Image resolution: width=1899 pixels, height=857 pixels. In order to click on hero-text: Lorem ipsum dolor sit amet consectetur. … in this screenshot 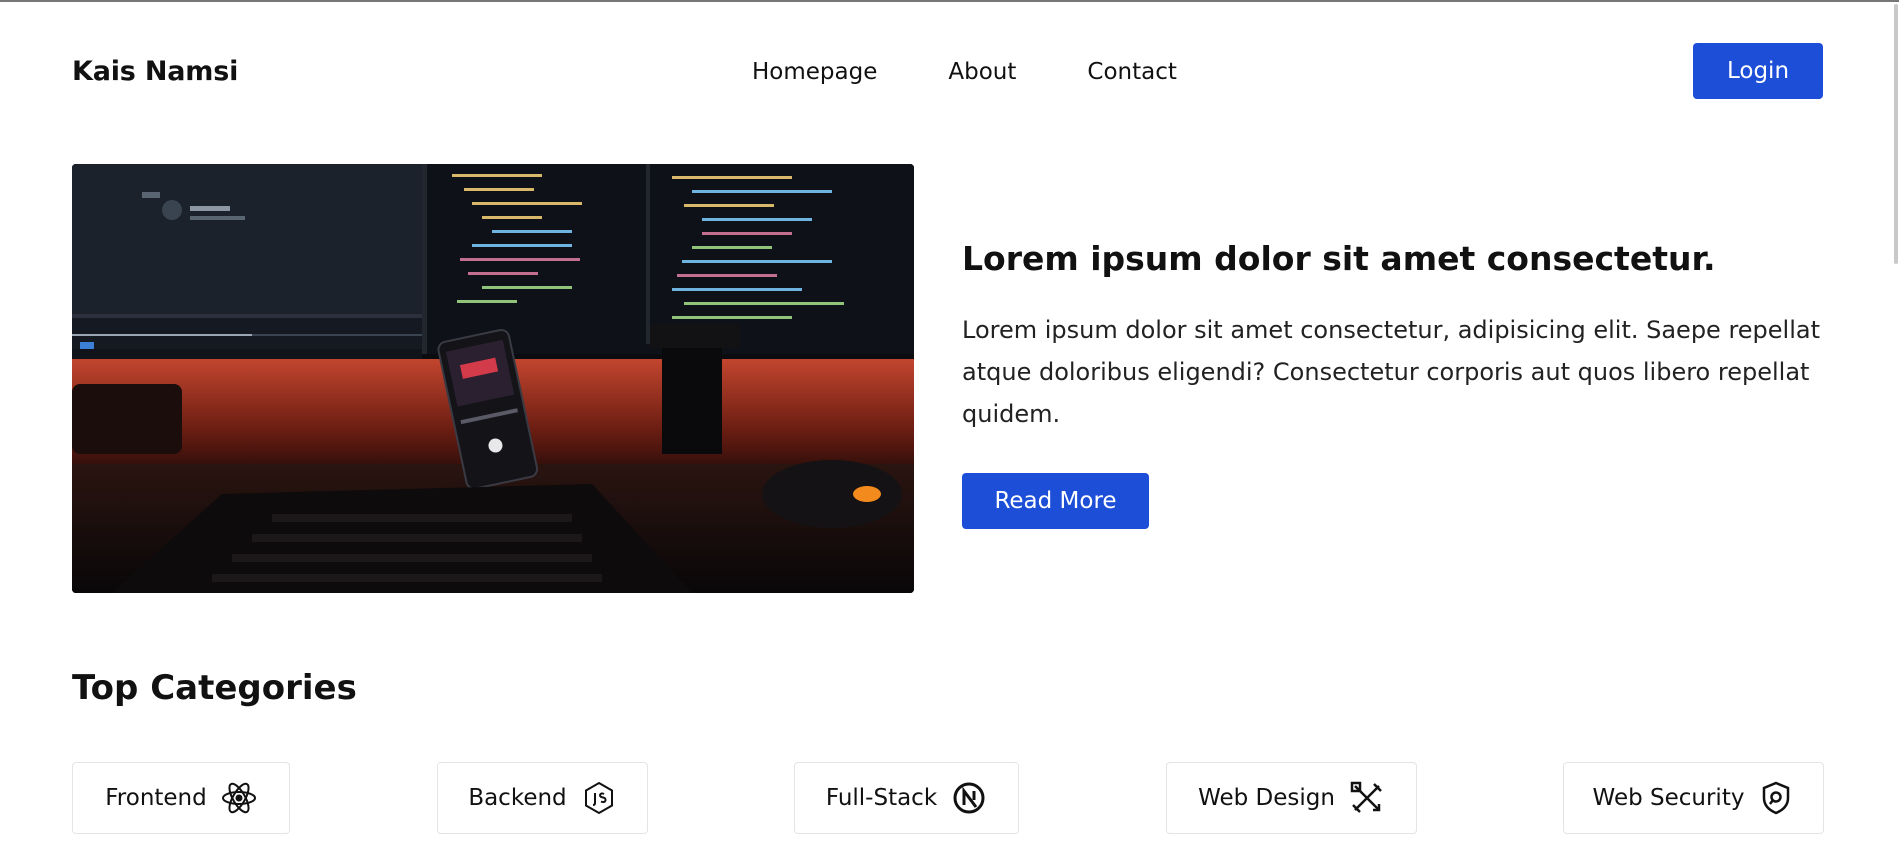, I will do `click(1392, 336)`.